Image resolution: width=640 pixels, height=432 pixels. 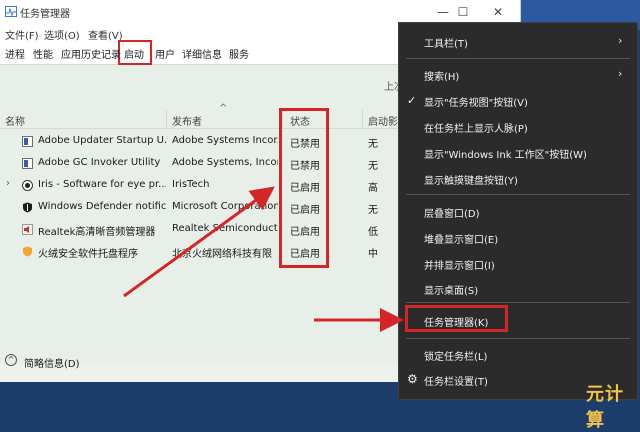 What do you see at coordinates (412, 100) in the screenshot?
I see `checkmark-icon: ✓` at bounding box center [412, 100].